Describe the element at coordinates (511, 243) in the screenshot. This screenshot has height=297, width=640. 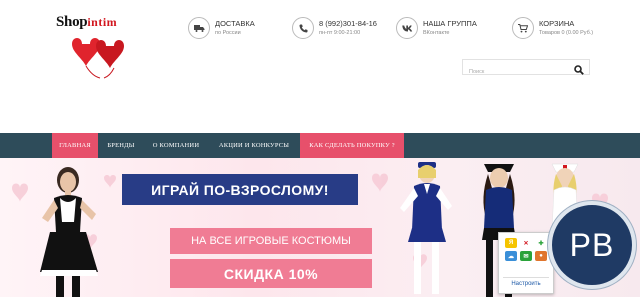
I see `yandex-icon: Я` at that location.